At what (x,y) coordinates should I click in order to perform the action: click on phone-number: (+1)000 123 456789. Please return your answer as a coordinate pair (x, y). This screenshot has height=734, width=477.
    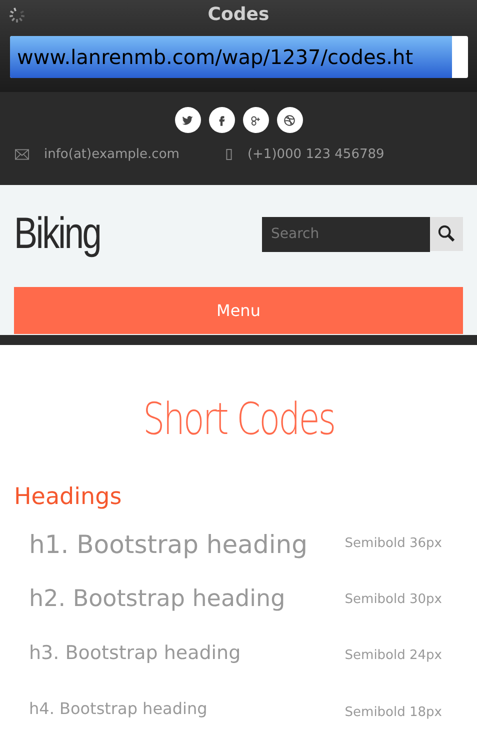
    Looking at the image, I should click on (315, 155).